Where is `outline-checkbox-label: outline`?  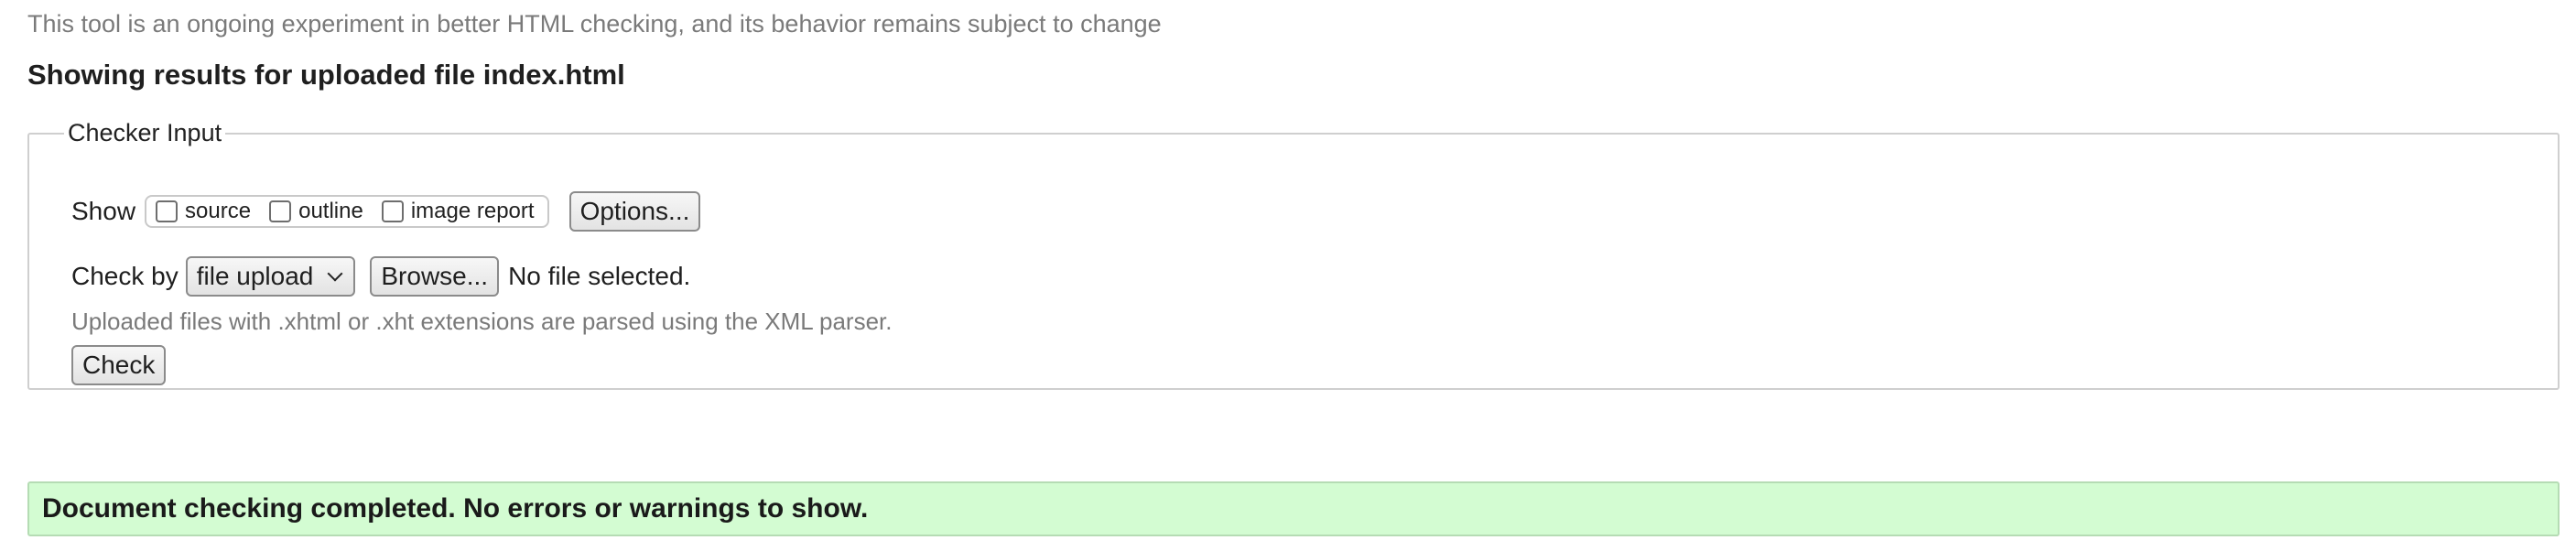
outline-checkbox-label: outline is located at coordinates (331, 211).